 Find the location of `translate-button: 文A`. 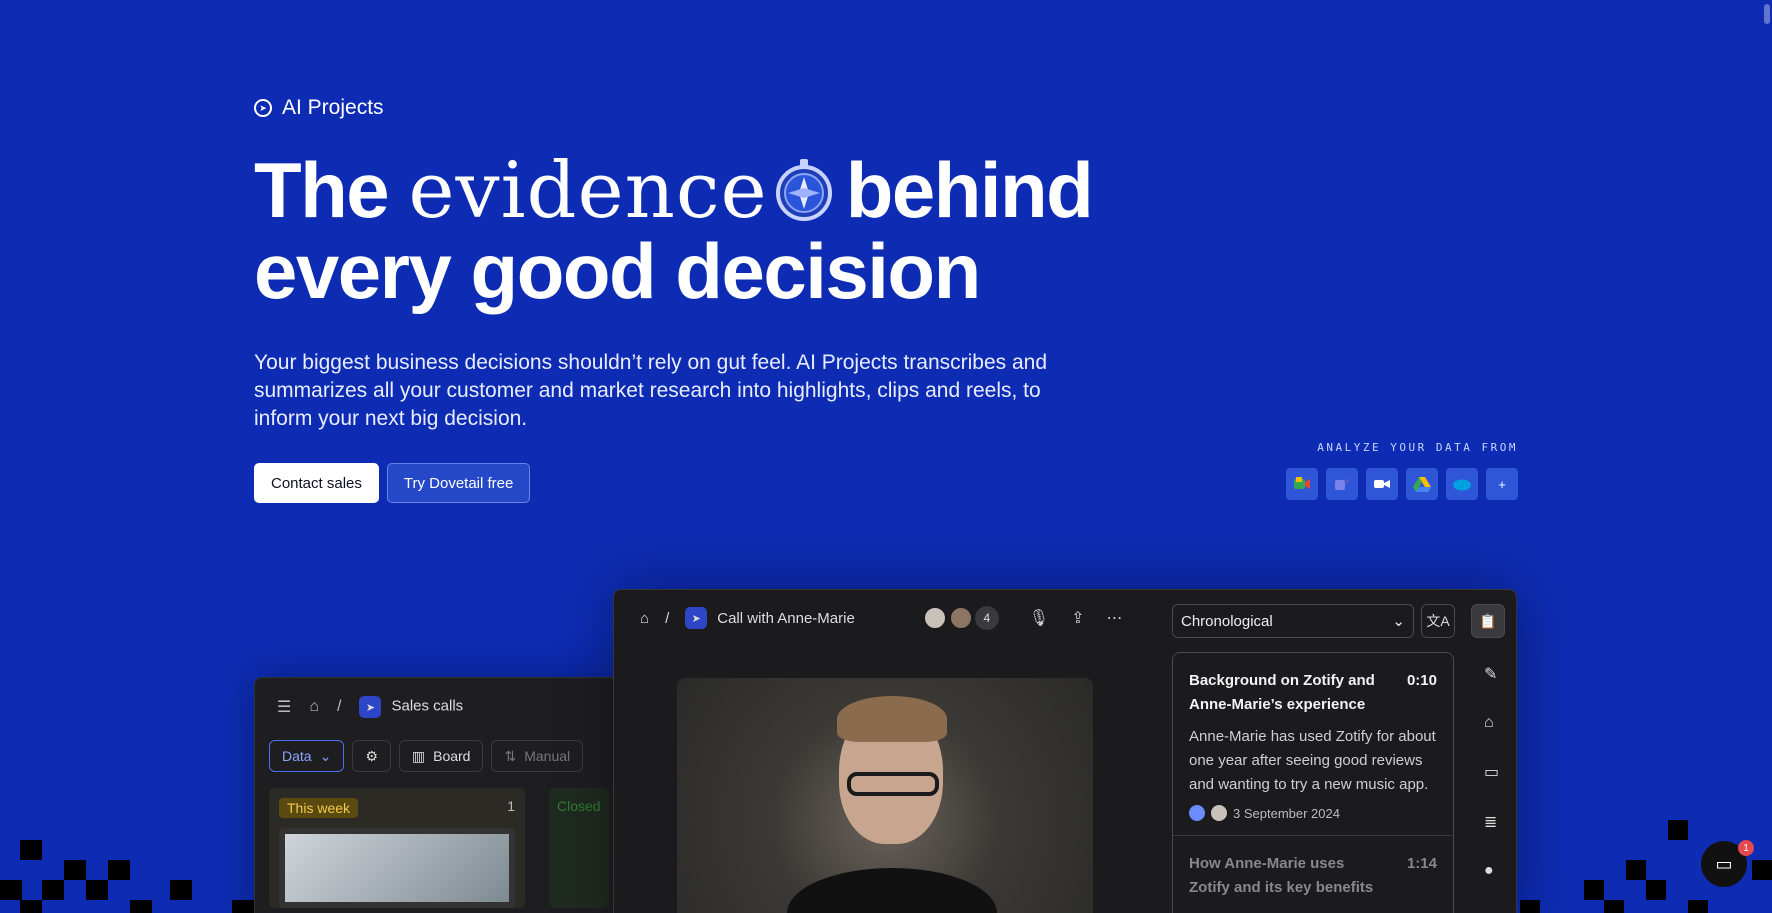

translate-button: 文A is located at coordinates (1438, 621).